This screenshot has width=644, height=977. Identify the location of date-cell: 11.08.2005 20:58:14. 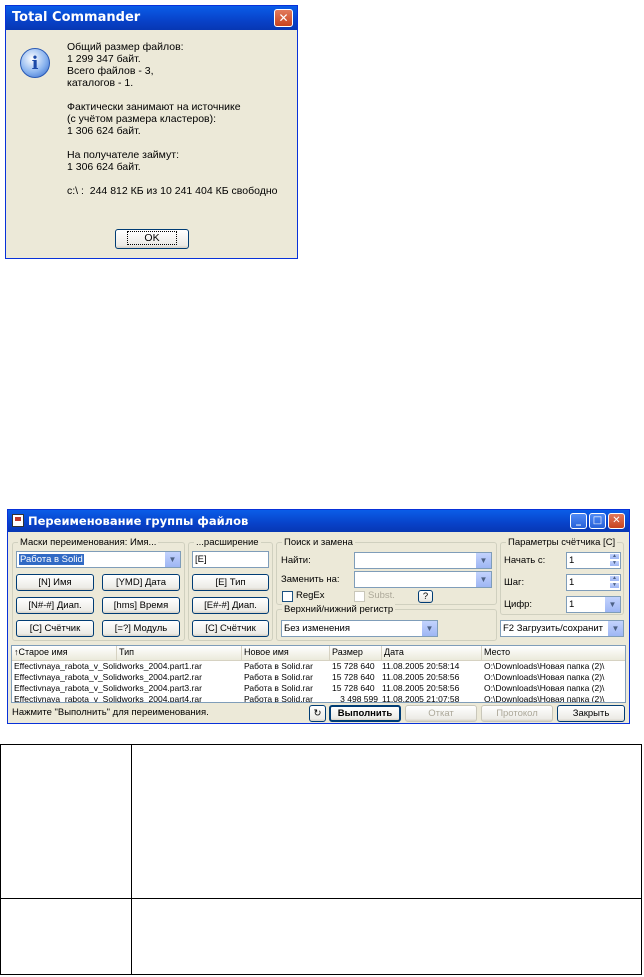
(421, 666).